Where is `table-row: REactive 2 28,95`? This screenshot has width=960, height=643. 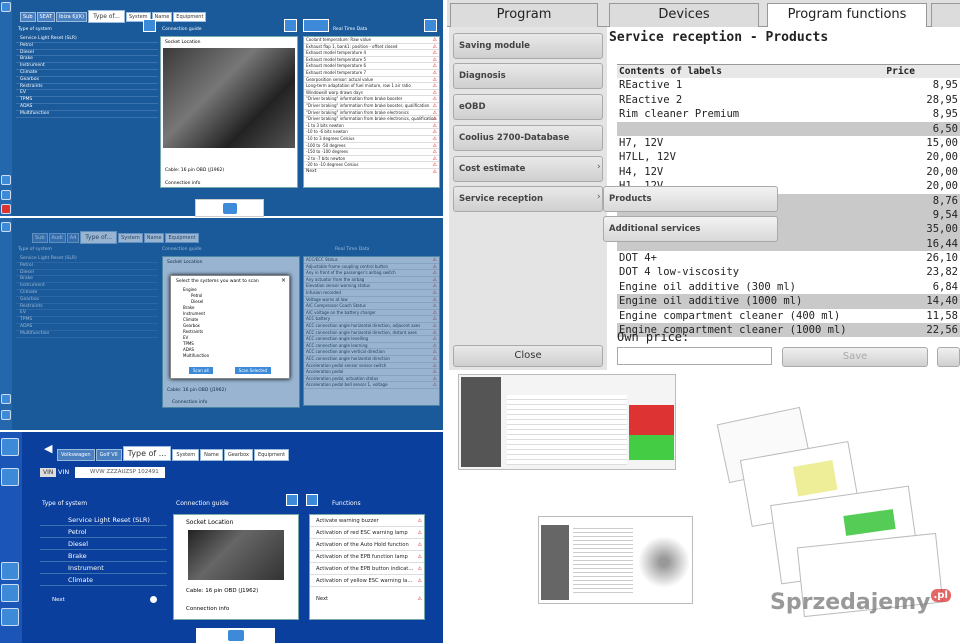 table-row: REactive 2 28,95 is located at coordinates (788, 100).